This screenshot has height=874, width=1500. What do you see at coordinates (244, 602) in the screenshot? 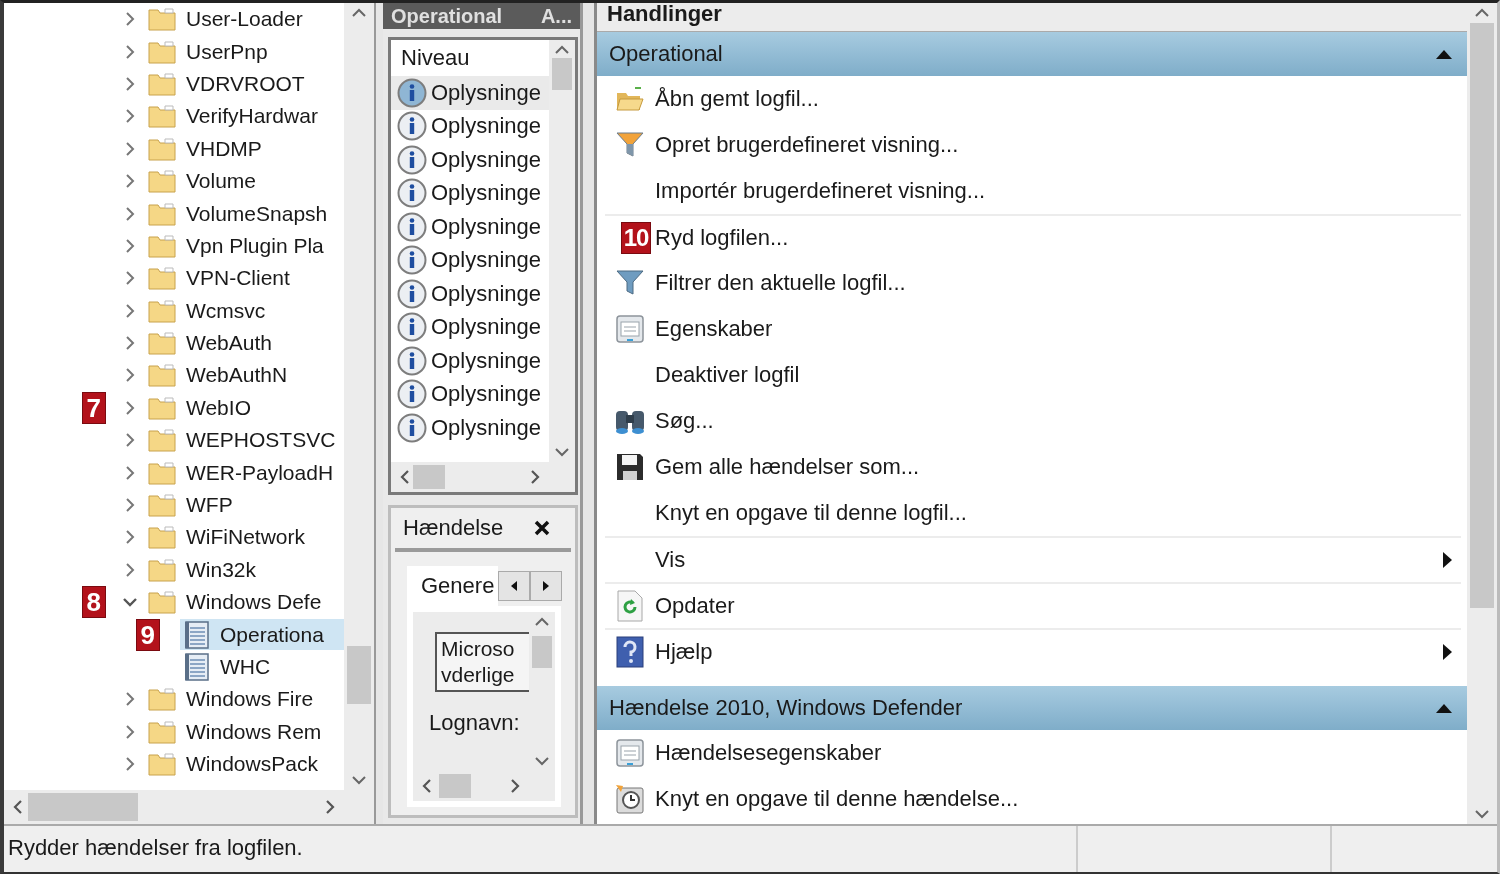
I see `tree-item: Windows Defe` at bounding box center [244, 602].